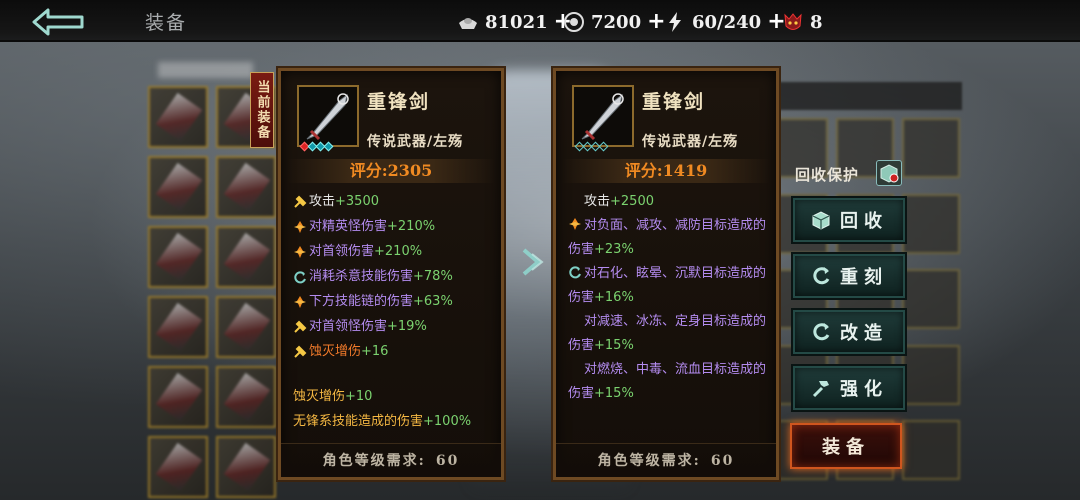 The image size is (1080, 500). What do you see at coordinates (394, 276) in the screenshot?
I see `attribute-row: 消耗杀意技能伤害 +78%` at bounding box center [394, 276].